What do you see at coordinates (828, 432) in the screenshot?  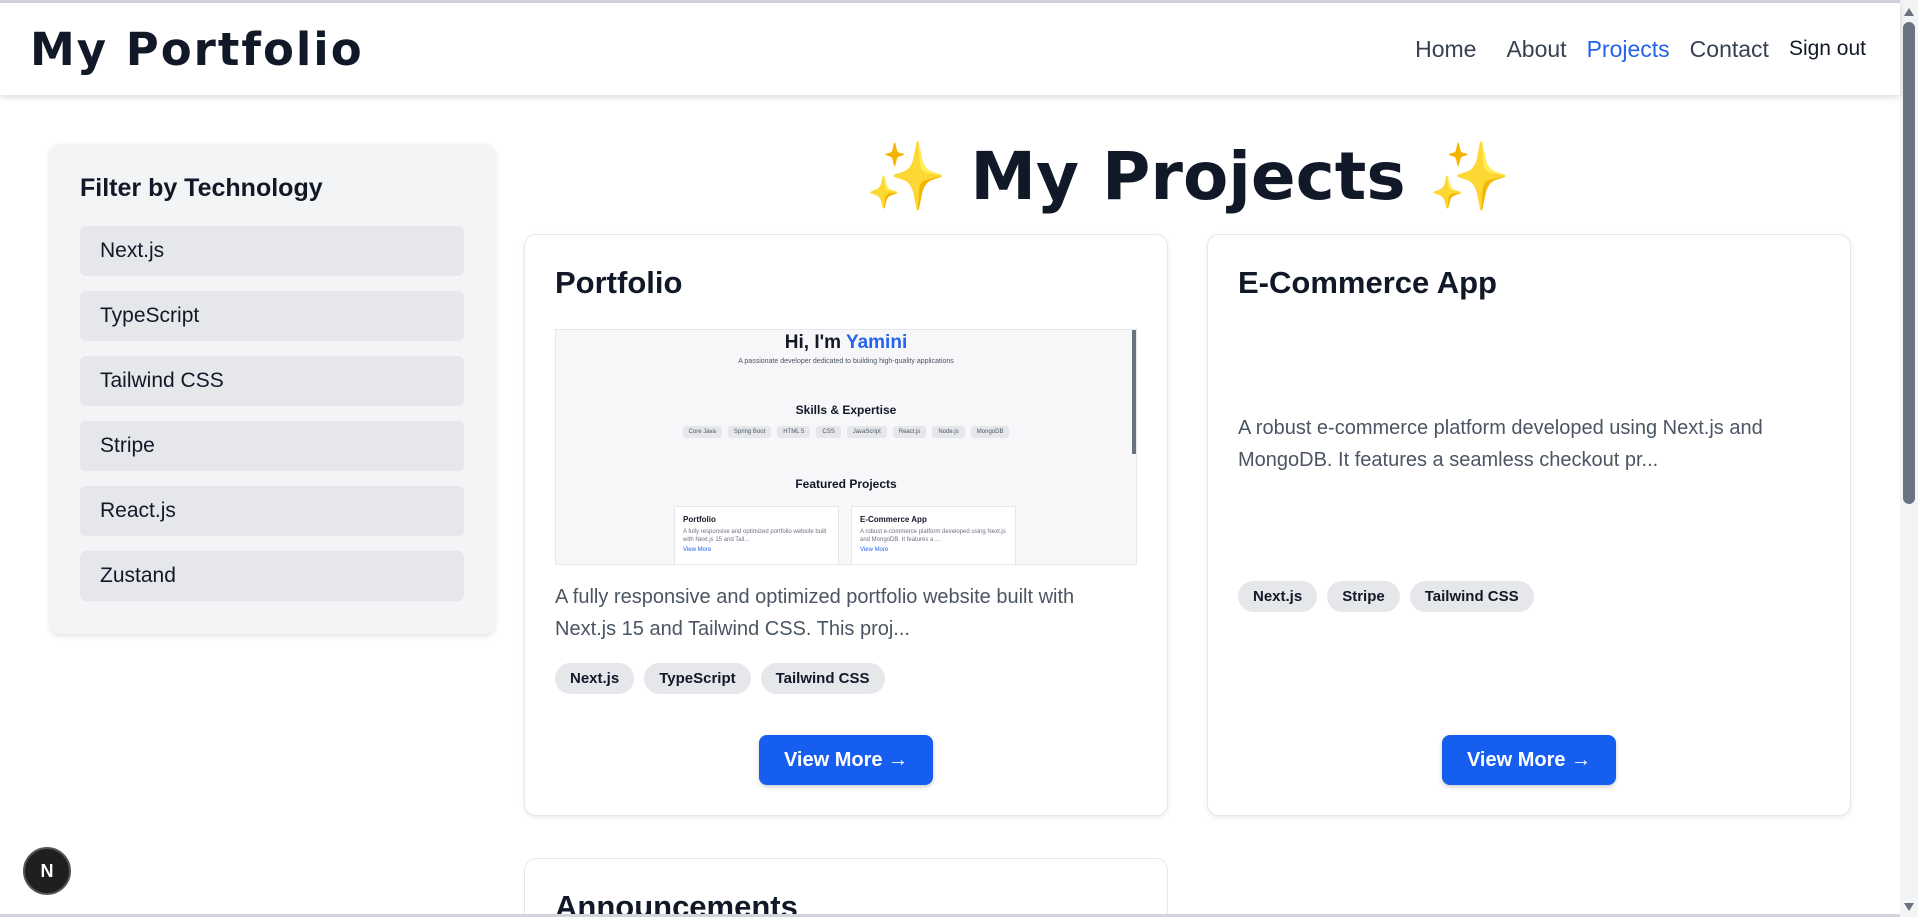 I see `preview-skill-chip: CSS` at bounding box center [828, 432].